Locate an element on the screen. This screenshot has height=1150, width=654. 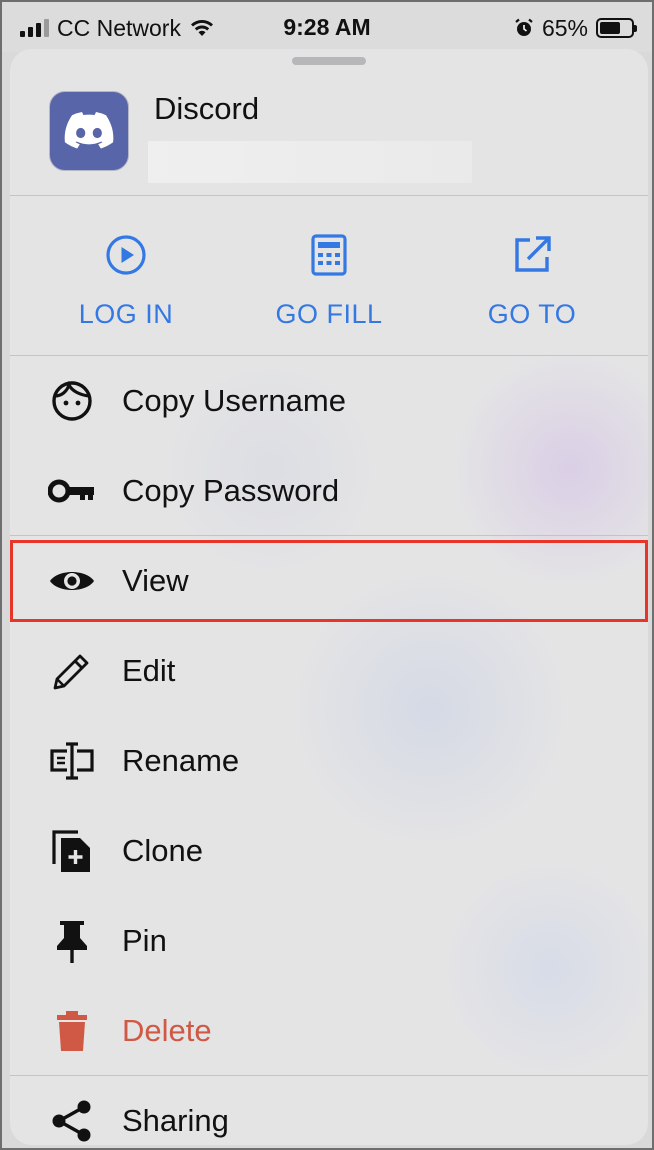
delete-item: Delete is located at coordinates (329, 1031).